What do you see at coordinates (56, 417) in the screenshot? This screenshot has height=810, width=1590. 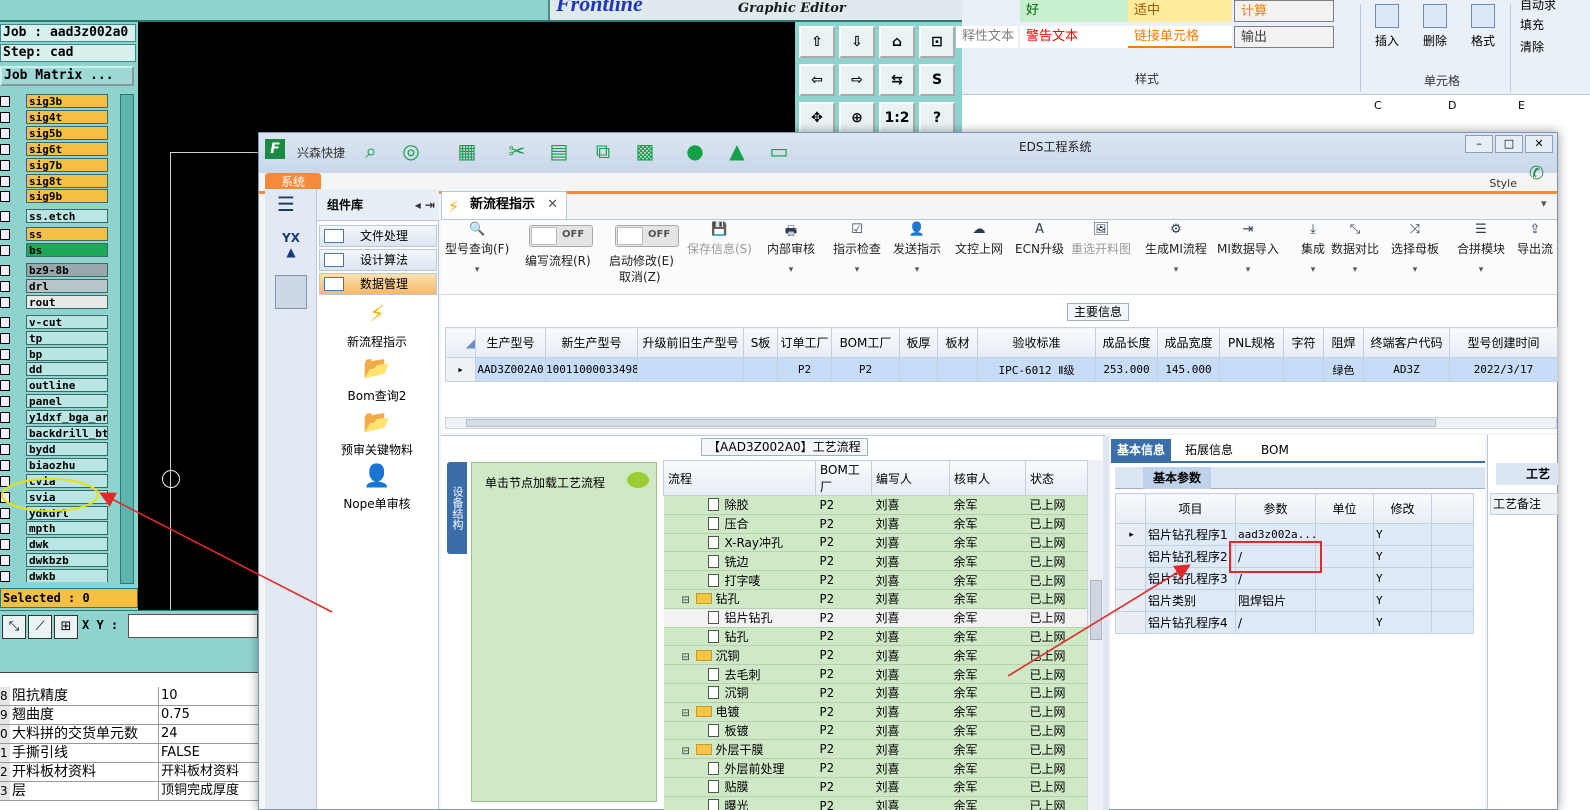 I see `layer-row: y1dxf_bga_ar` at bounding box center [56, 417].